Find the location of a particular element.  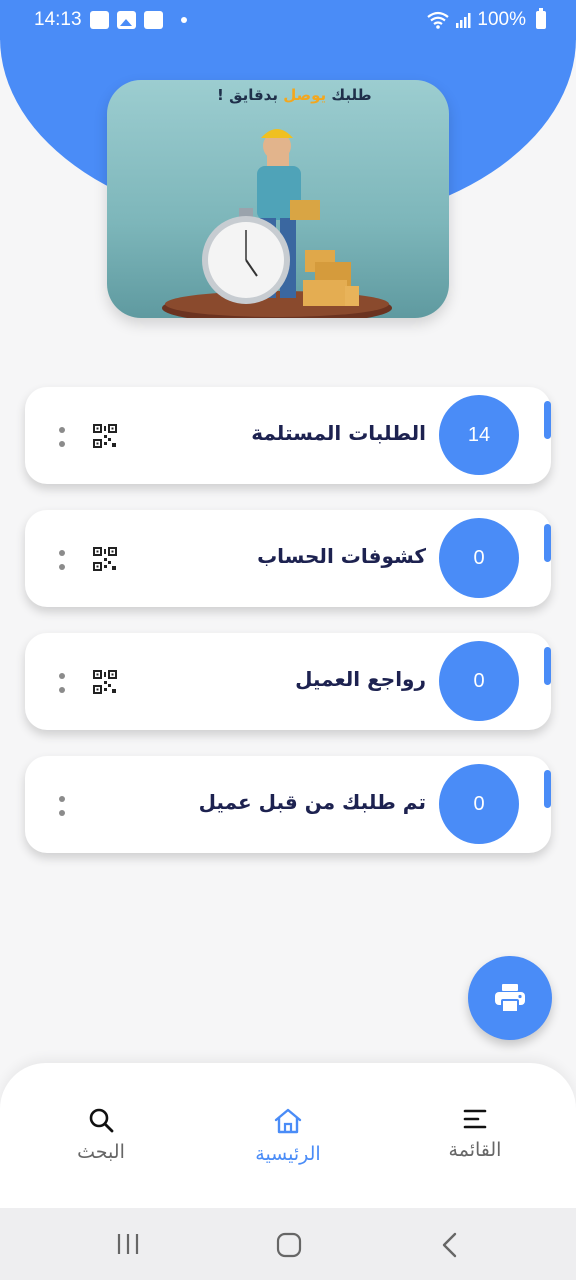

status-time: 14:13 is located at coordinates (58, 19).